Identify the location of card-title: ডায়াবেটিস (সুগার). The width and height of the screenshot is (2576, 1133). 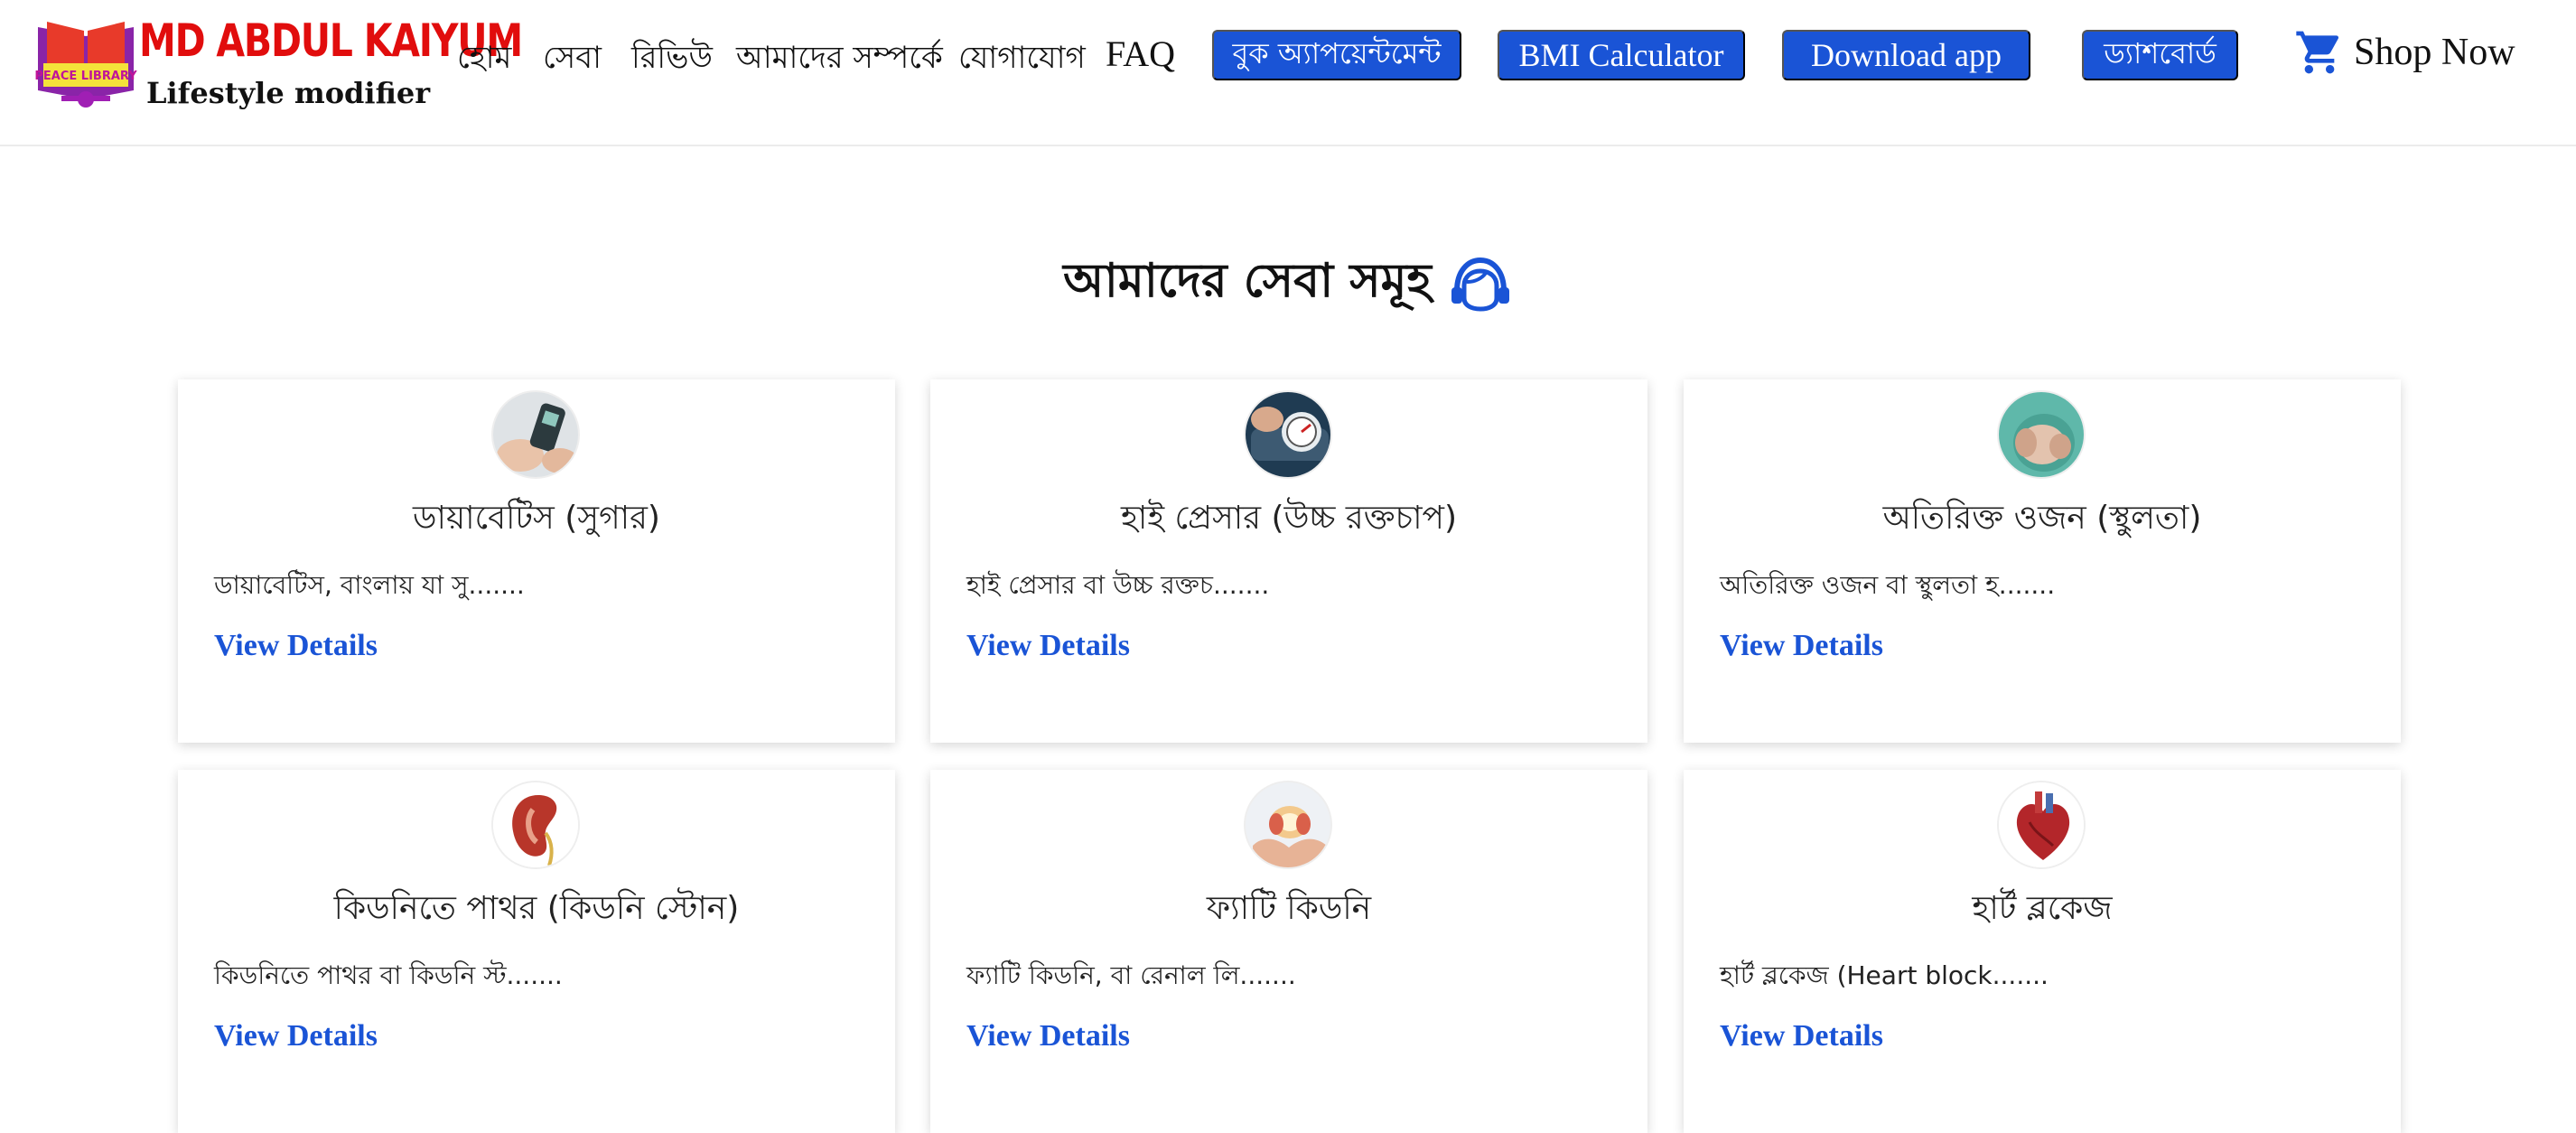
(536, 518).